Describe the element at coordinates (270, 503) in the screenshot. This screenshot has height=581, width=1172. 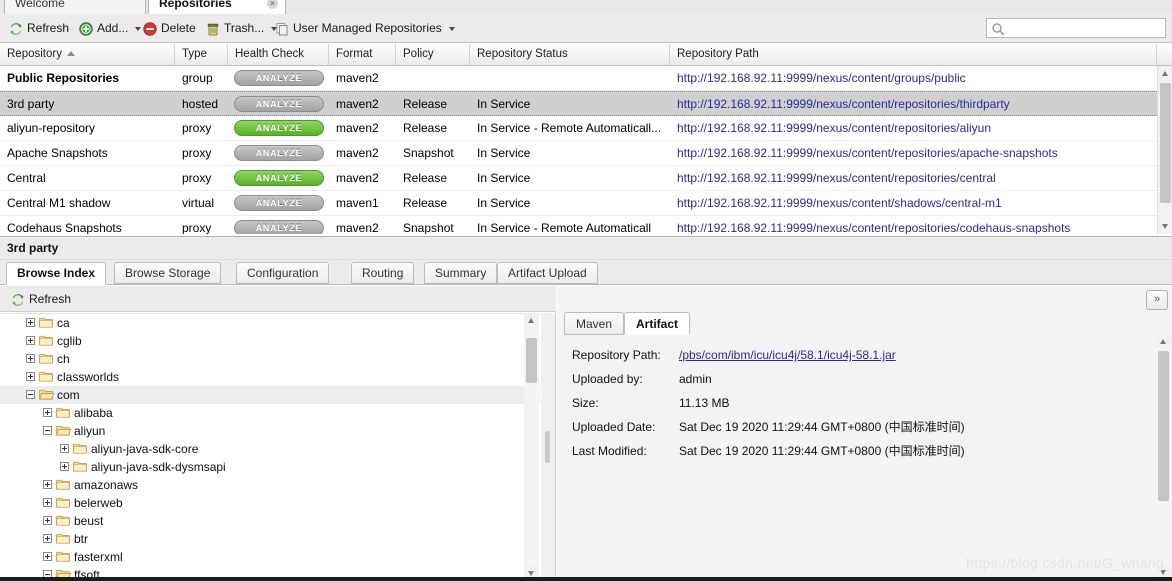
I see `tree-node: belerweb` at that location.